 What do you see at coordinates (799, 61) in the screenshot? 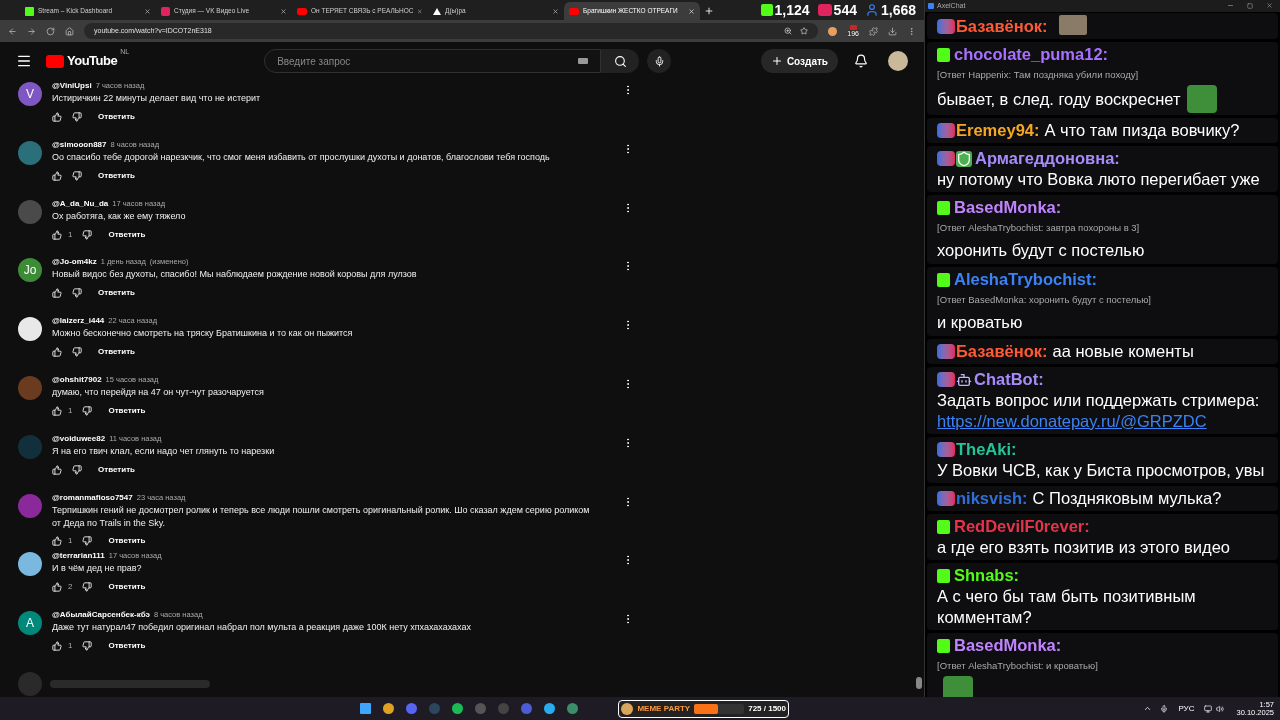
I see `create-button: Создать` at bounding box center [799, 61].